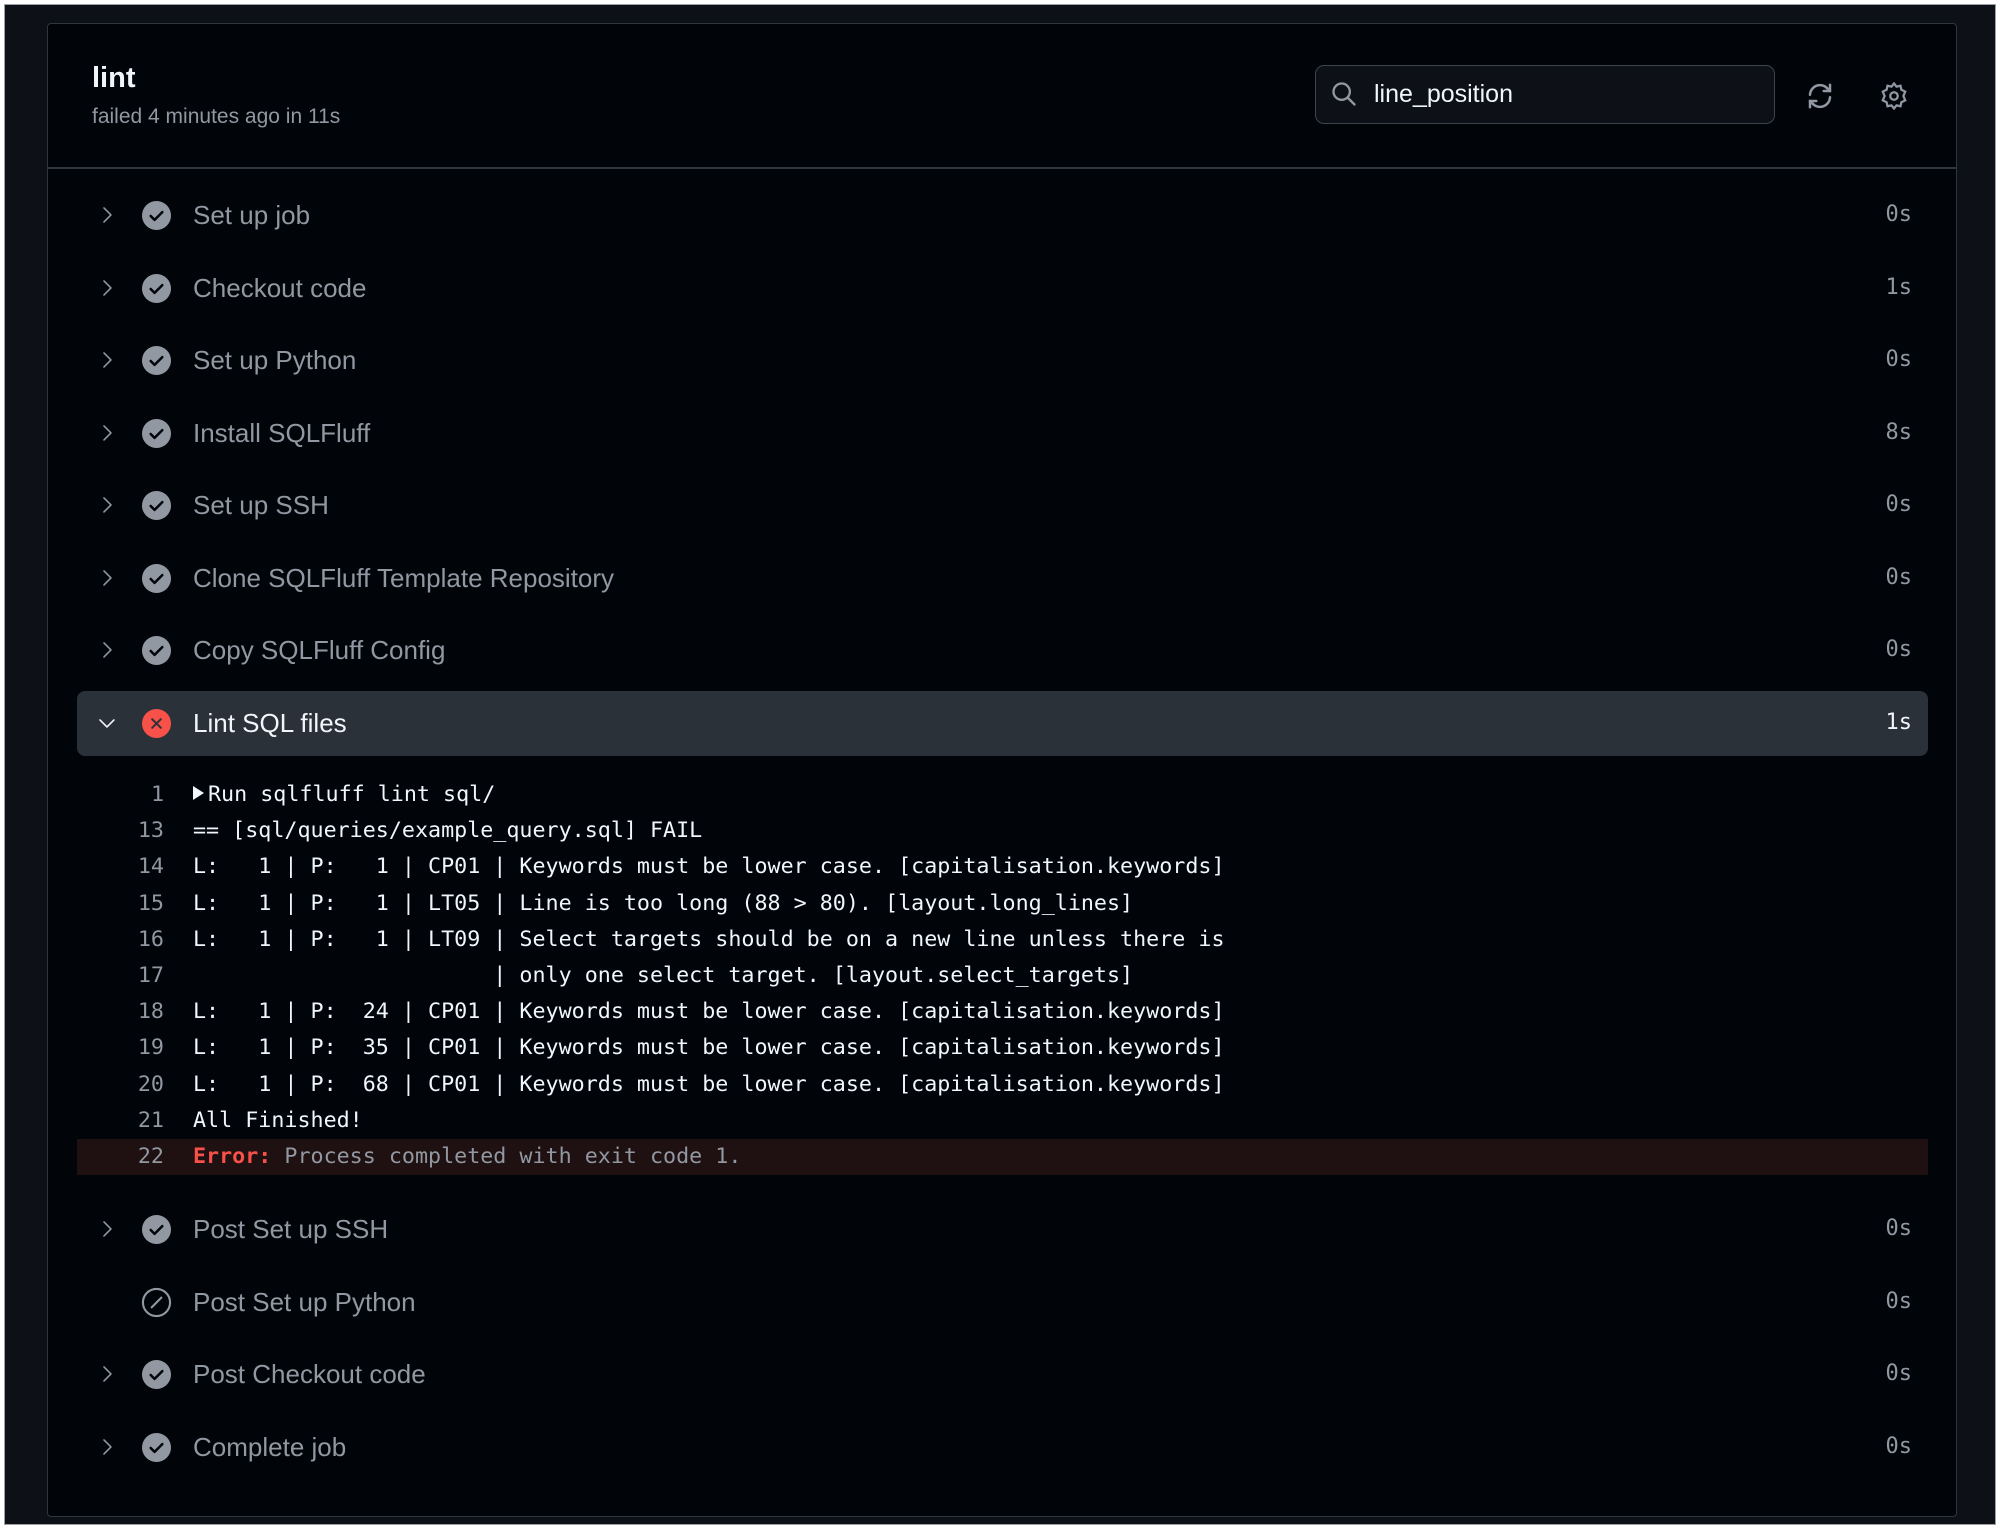 The width and height of the screenshot is (2000, 1529). What do you see at coordinates (352, 794) in the screenshot?
I see `log-text: Run sqlfluff lint sql/` at bounding box center [352, 794].